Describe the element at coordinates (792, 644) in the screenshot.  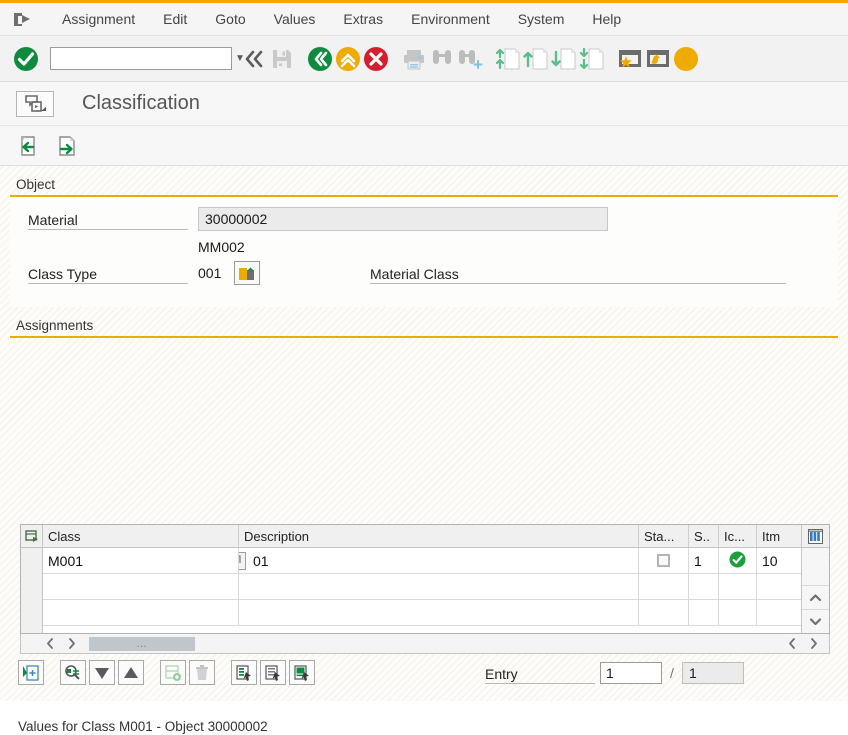
I see `scroll-left-end-icon` at that location.